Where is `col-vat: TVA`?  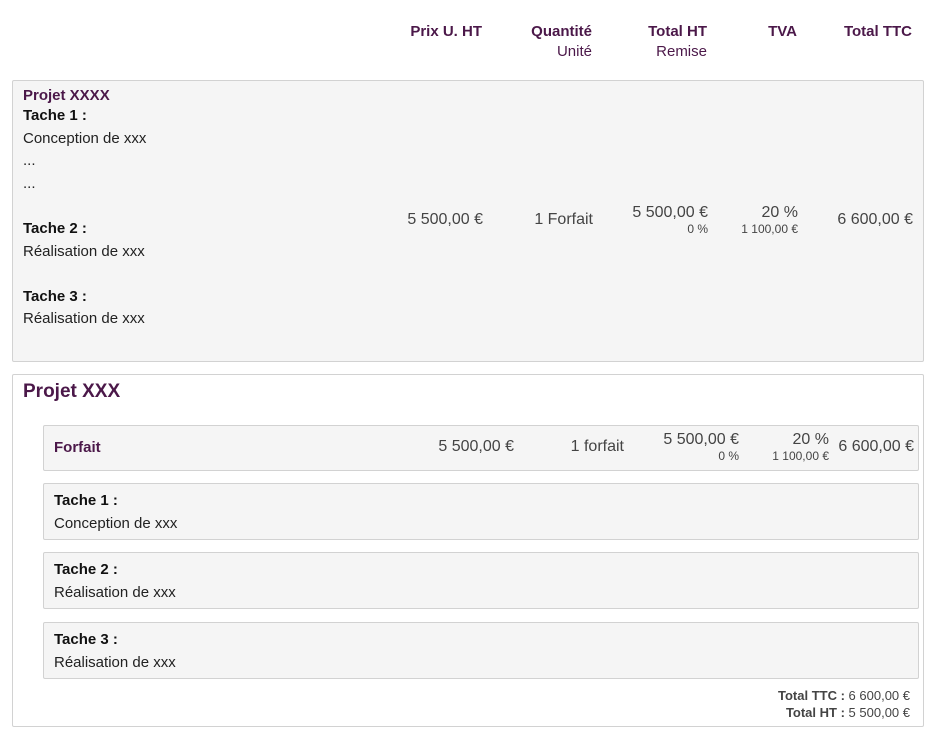 col-vat: TVA is located at coordinates (782, 32).